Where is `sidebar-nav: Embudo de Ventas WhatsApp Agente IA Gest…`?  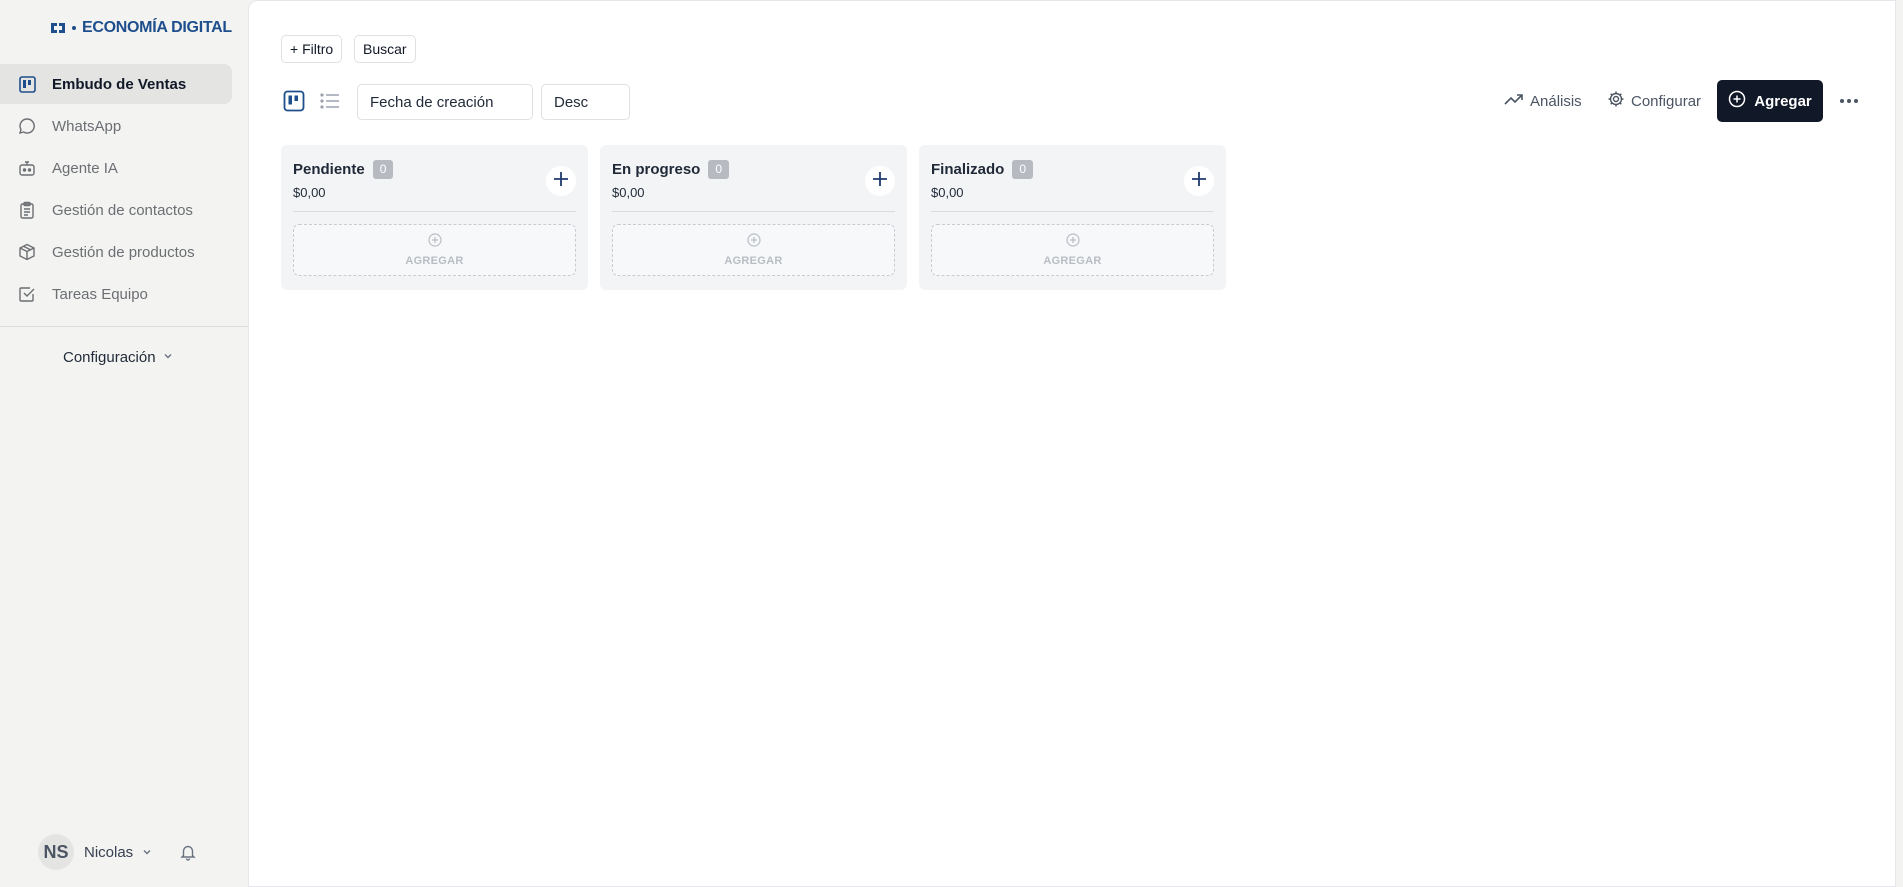 sidebar-nav: Embudo de Ventas WhatsApp Agente IA Gest… is located at coordinates (124, 216).